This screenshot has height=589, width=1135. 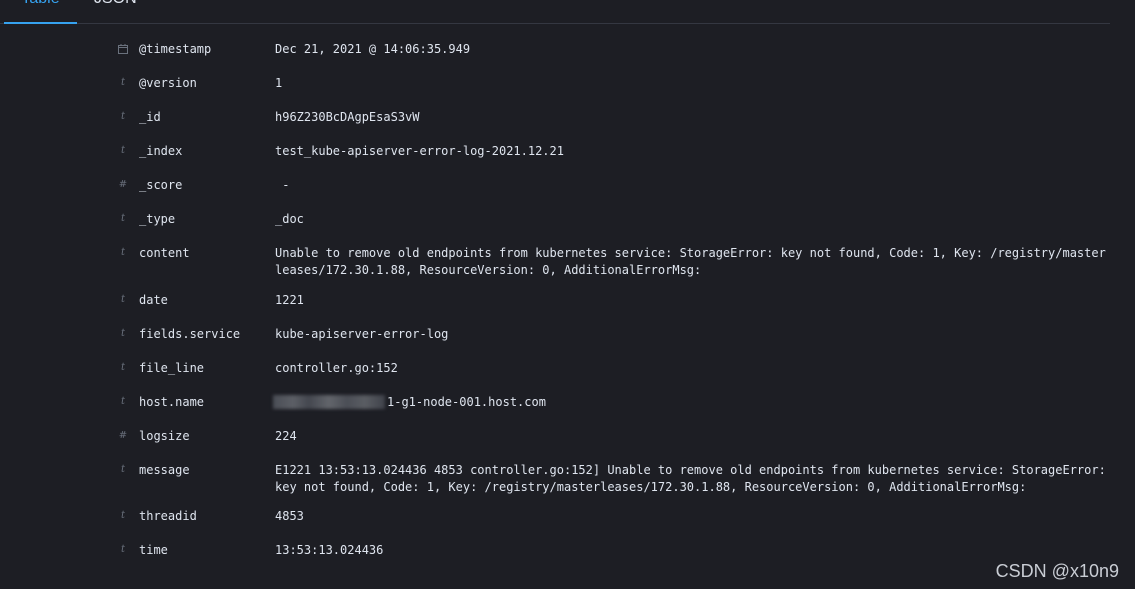 I want to click on field-name: message, so click(x=164, y=470).